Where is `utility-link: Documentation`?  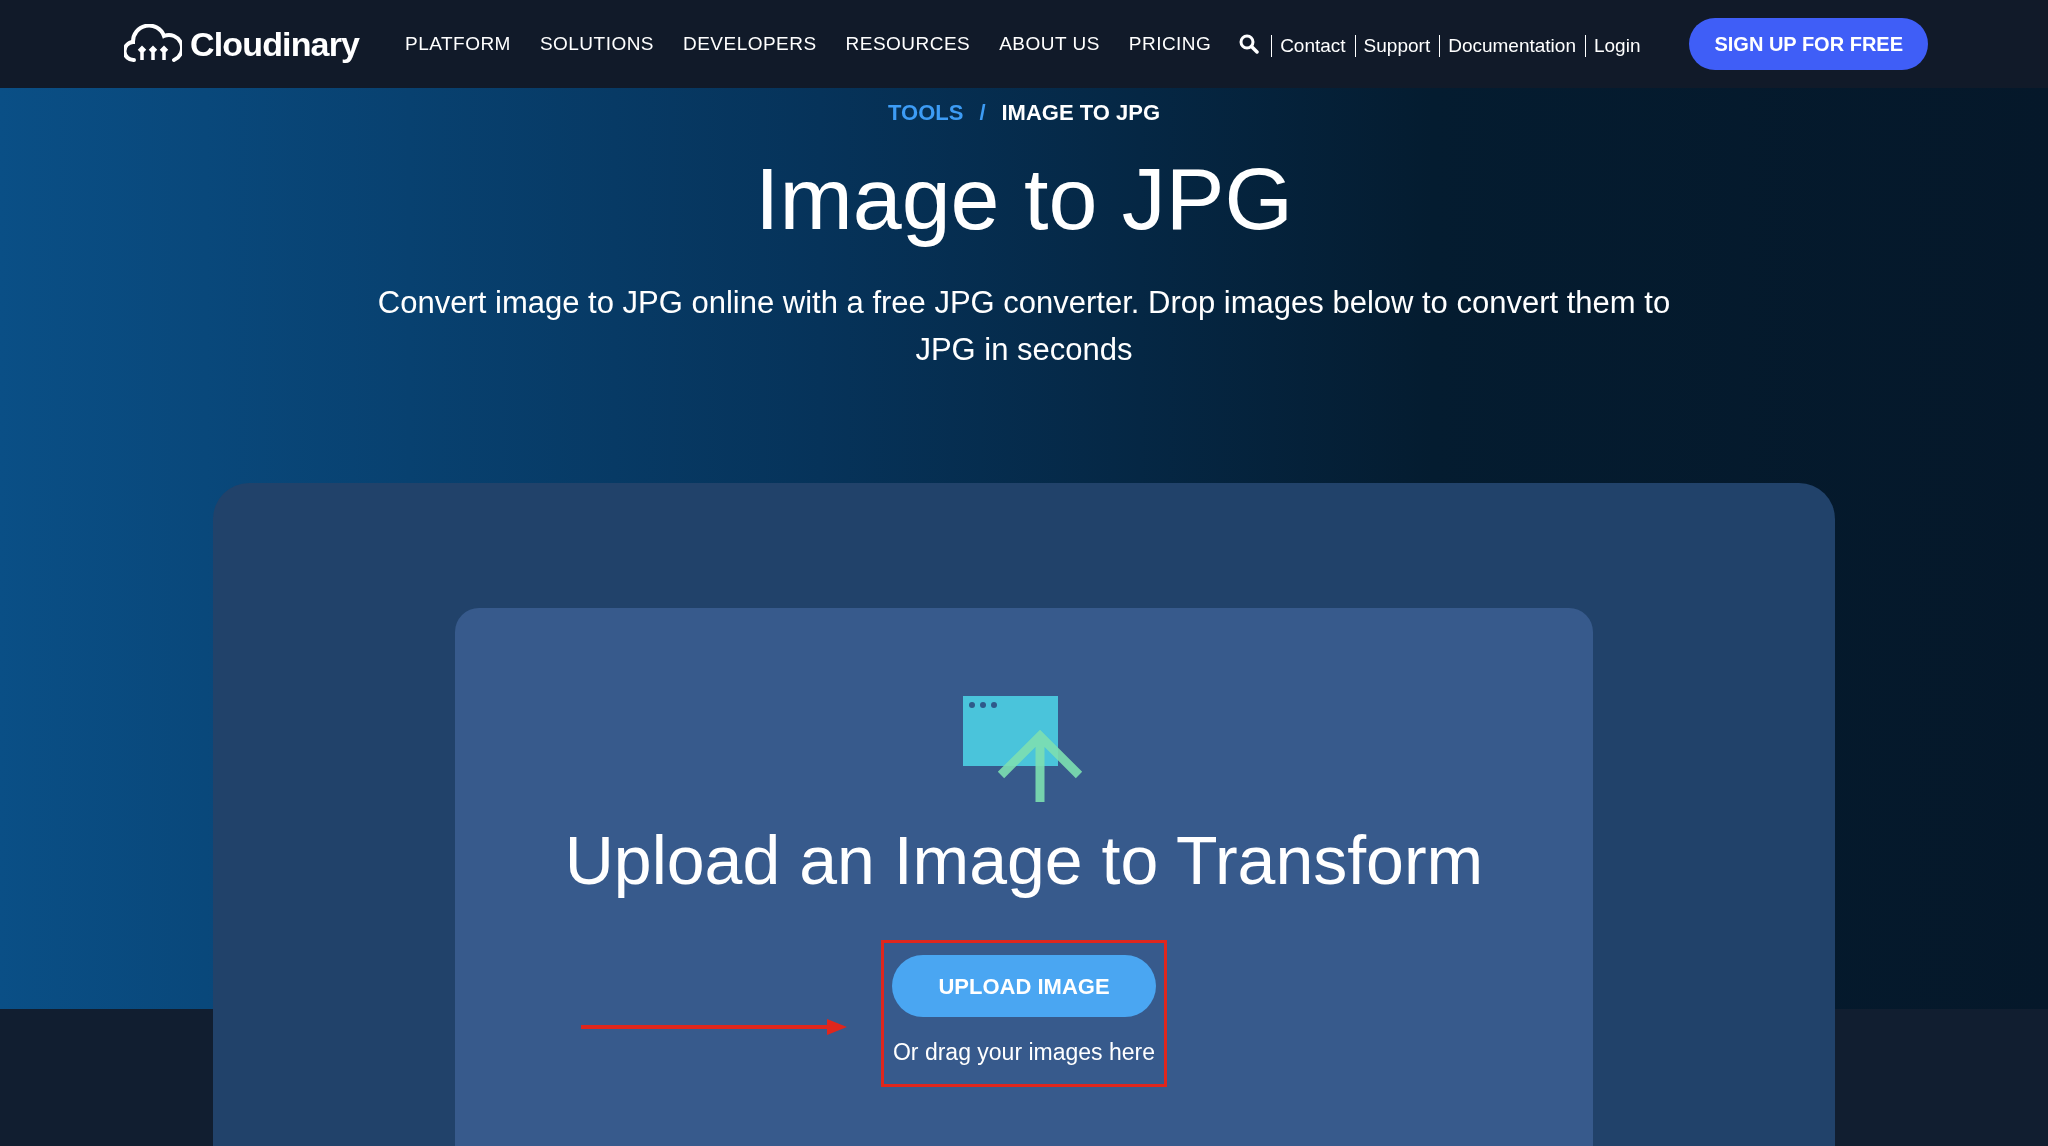
utility-link: Documentation is located at coordinates (1512, 46).